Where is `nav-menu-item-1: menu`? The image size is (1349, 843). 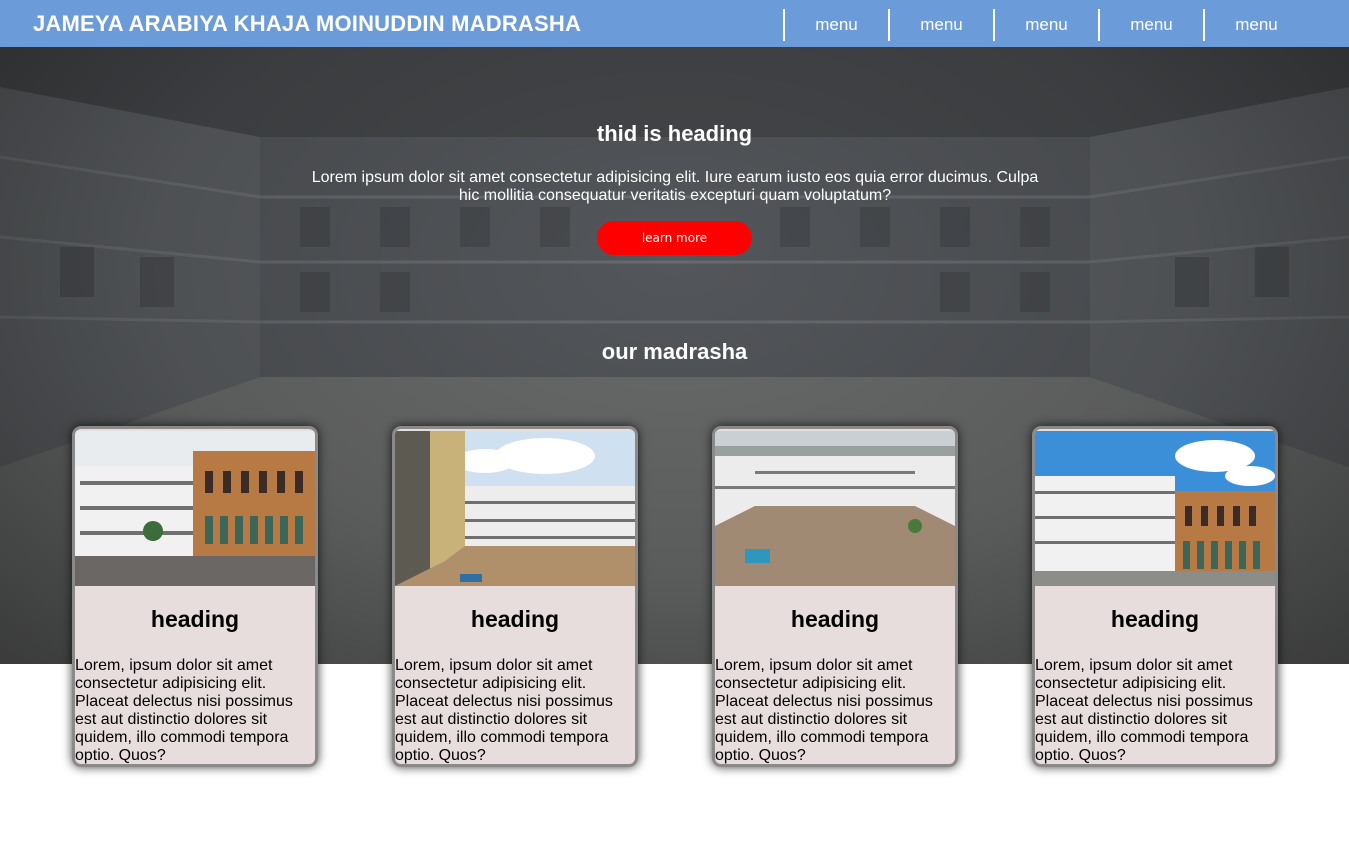
nav-menu-item-1: menu is located at coordinates (835, 25).